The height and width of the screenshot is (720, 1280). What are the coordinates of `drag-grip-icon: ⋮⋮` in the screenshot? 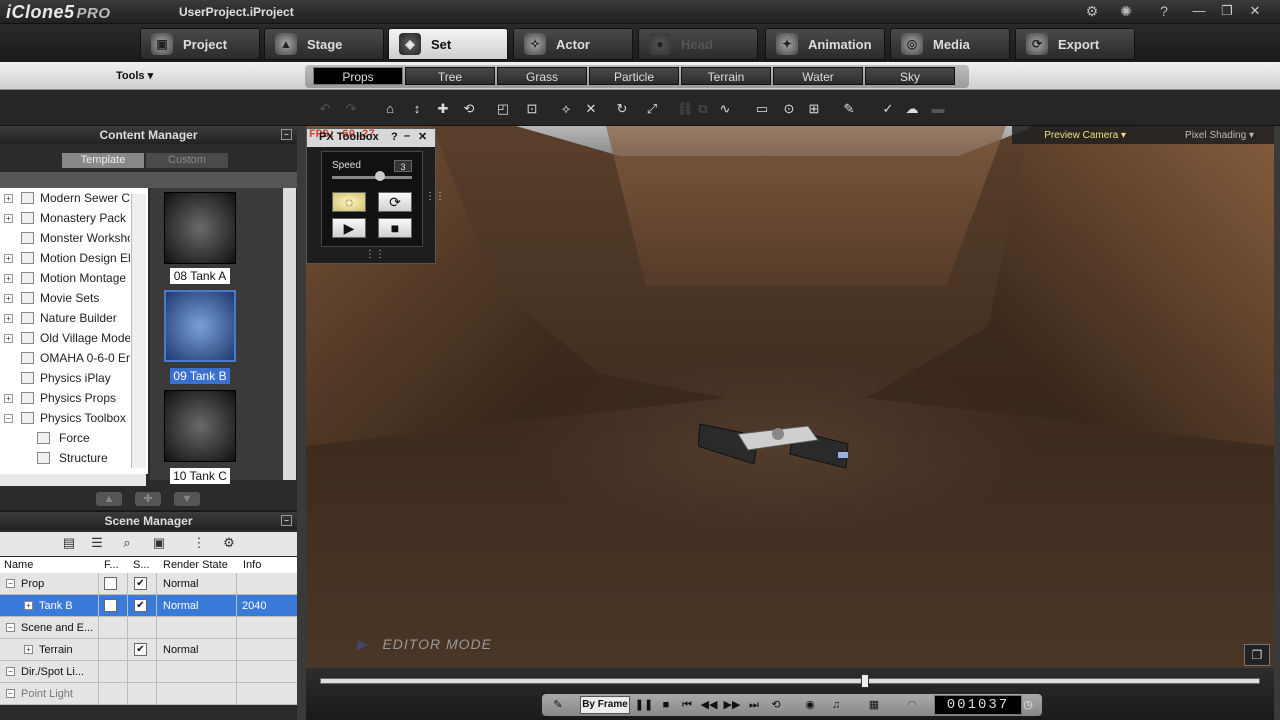 It's located at (435, 196).